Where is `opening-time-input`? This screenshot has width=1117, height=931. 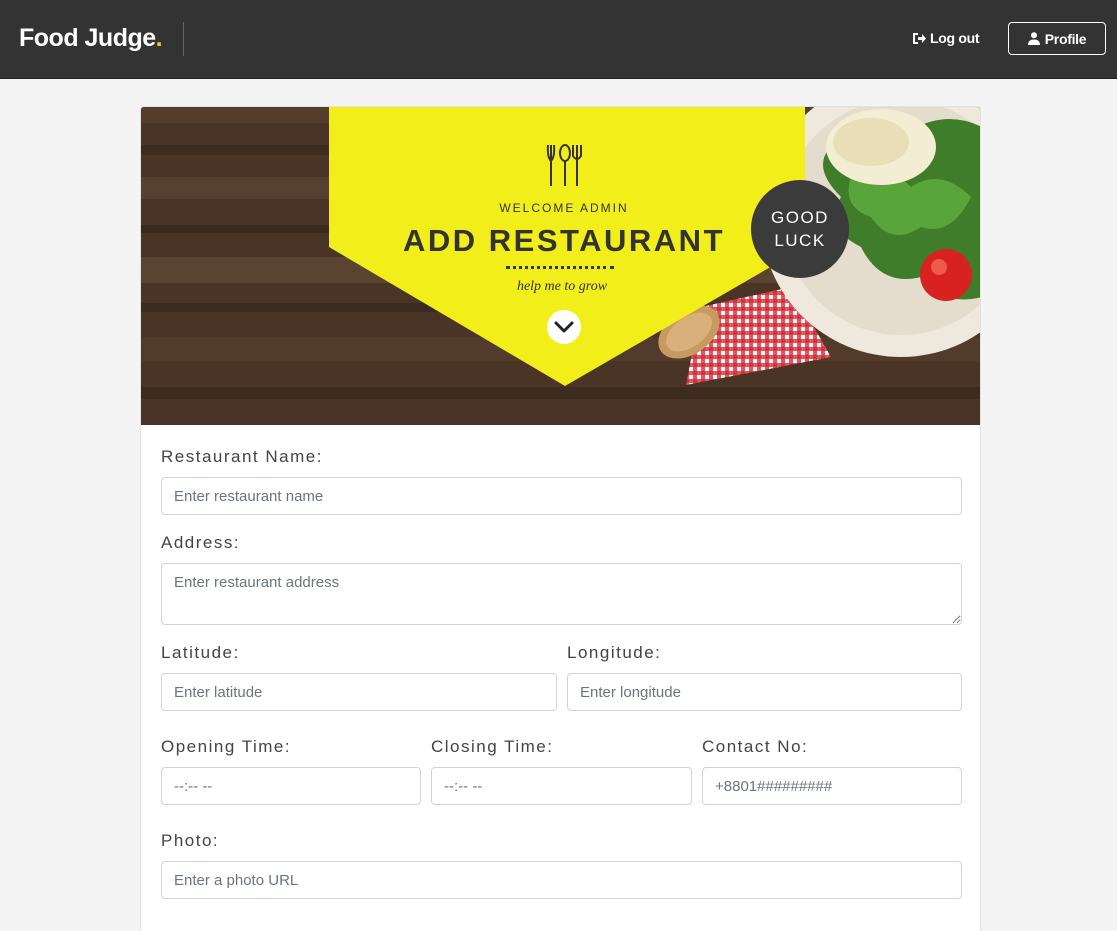
opening-time-input is located at coordinates (291, 786).